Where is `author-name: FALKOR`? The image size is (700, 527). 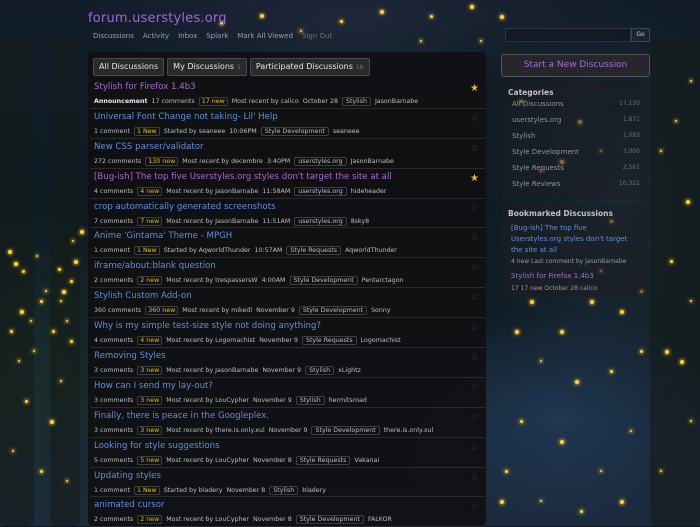 author-name: FALKOR is located at coordinates (380, 519).